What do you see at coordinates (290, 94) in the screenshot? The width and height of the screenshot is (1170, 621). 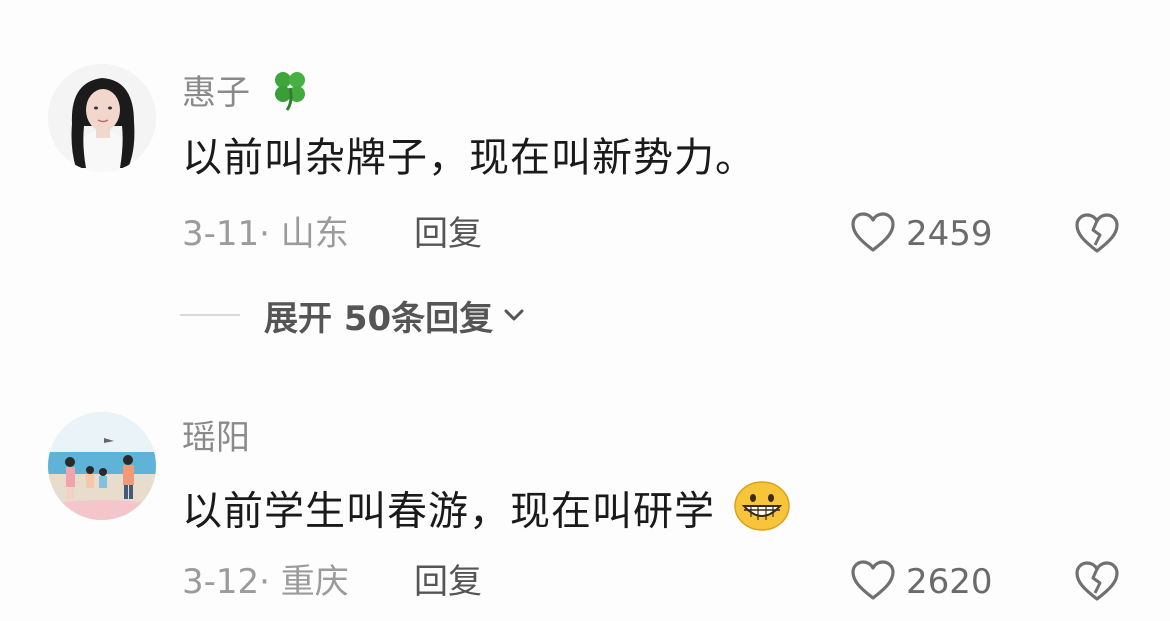 I see `four-leaf-clover-icon` at bounding box center [290, 94].